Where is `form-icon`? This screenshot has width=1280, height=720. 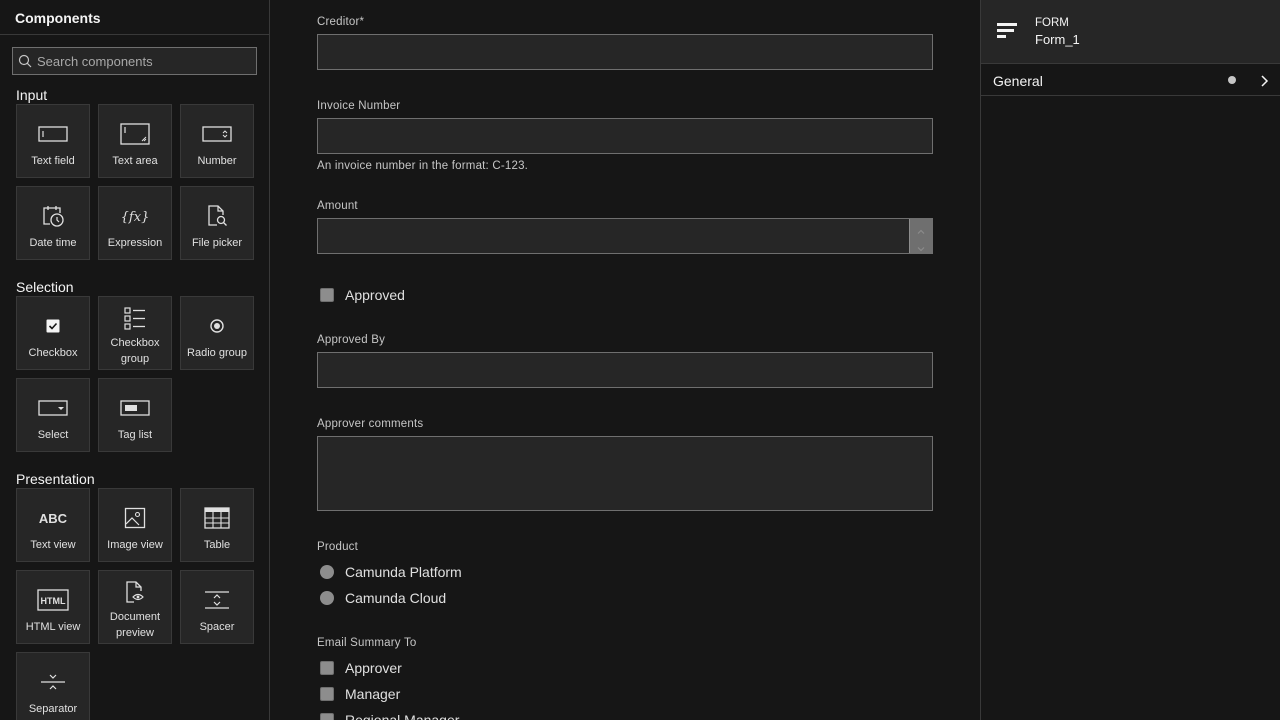 form-icon is located at coordinates (1007, 33).